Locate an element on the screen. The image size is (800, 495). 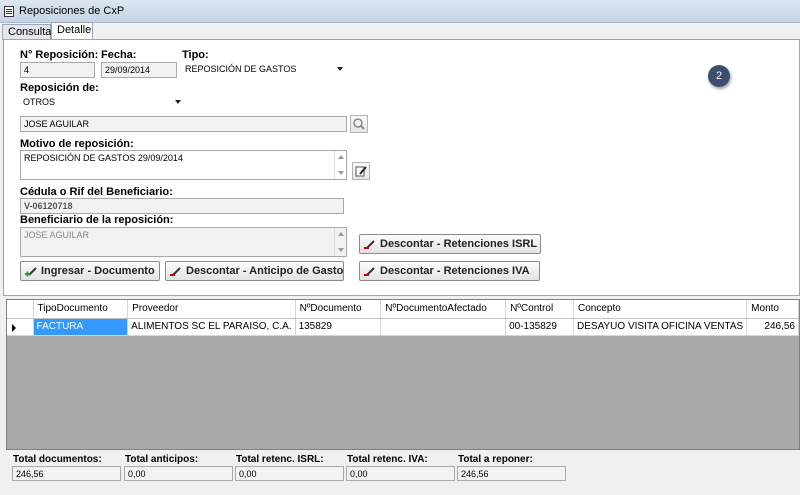
total-documentos-label: Total documentos: is located at coordinates (57, 459).